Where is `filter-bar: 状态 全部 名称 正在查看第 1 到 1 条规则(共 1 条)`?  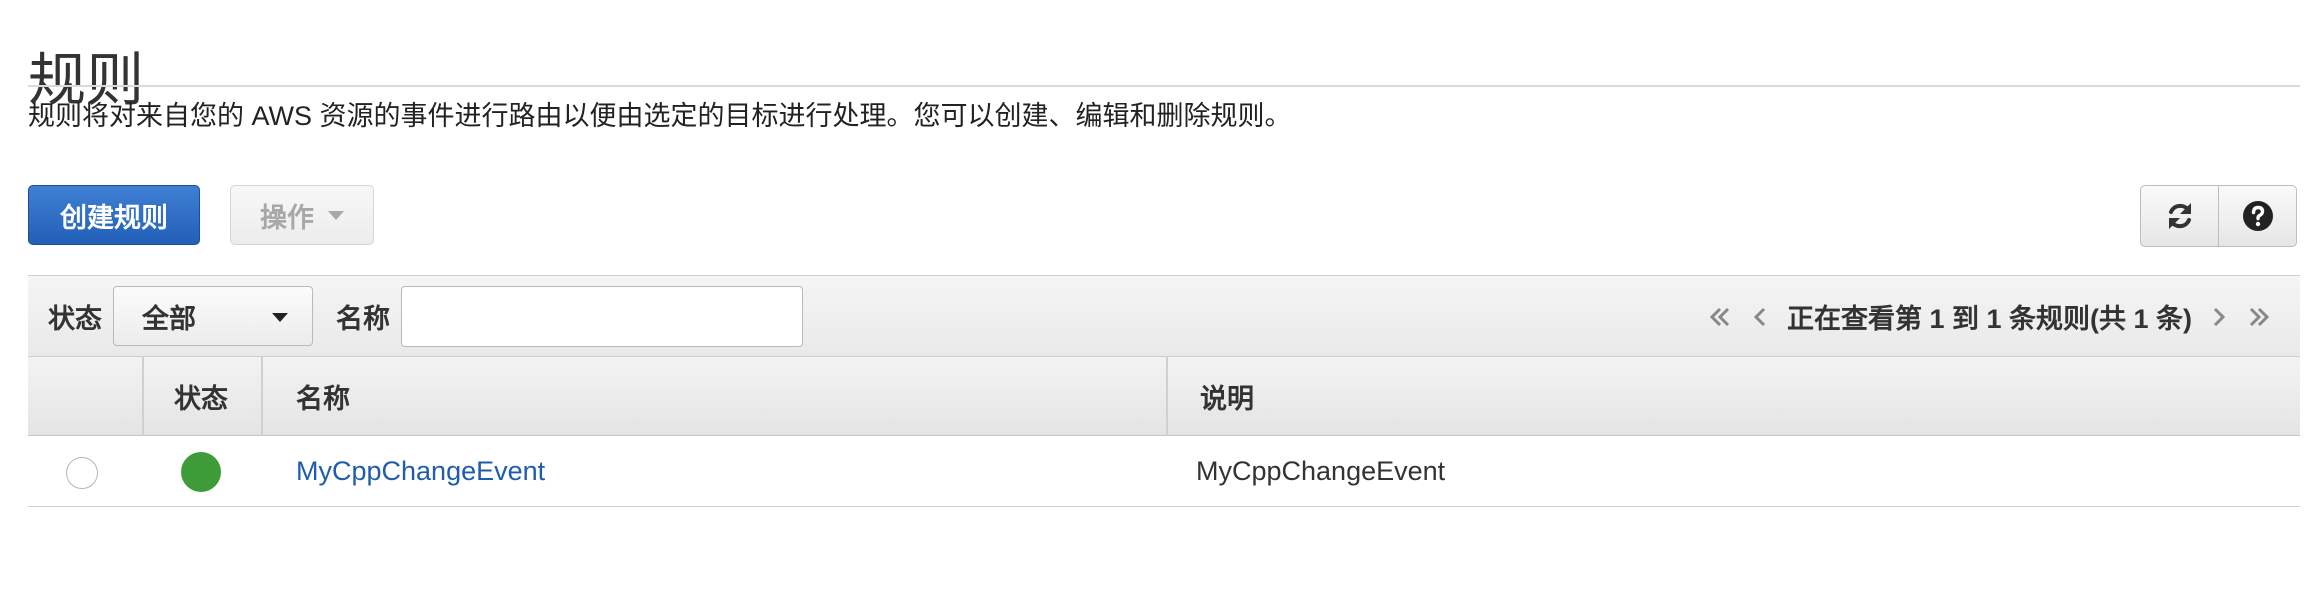 filter-bar: 状态 全部 名称 正在查看第 1 到 1 条规则(共 1 条) is located at coordinates (1164, 315).